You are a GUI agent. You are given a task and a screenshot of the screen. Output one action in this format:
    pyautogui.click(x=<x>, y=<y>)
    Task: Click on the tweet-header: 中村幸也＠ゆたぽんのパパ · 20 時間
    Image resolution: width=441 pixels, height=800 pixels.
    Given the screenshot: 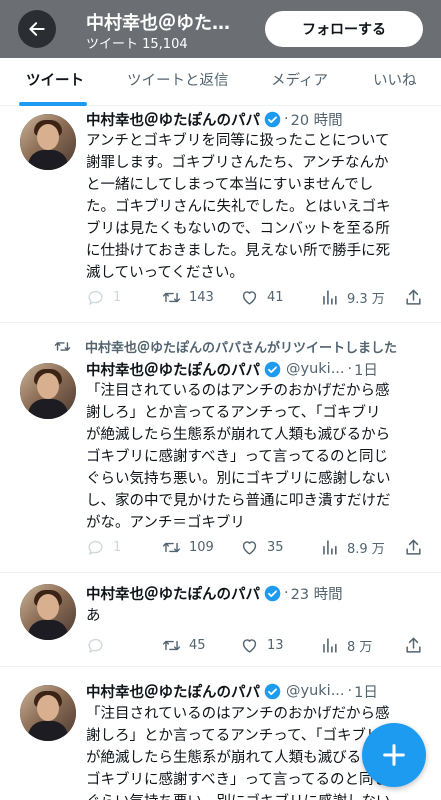 What is the action you would take?
    pyautogui.click(x=214, y=119)
    